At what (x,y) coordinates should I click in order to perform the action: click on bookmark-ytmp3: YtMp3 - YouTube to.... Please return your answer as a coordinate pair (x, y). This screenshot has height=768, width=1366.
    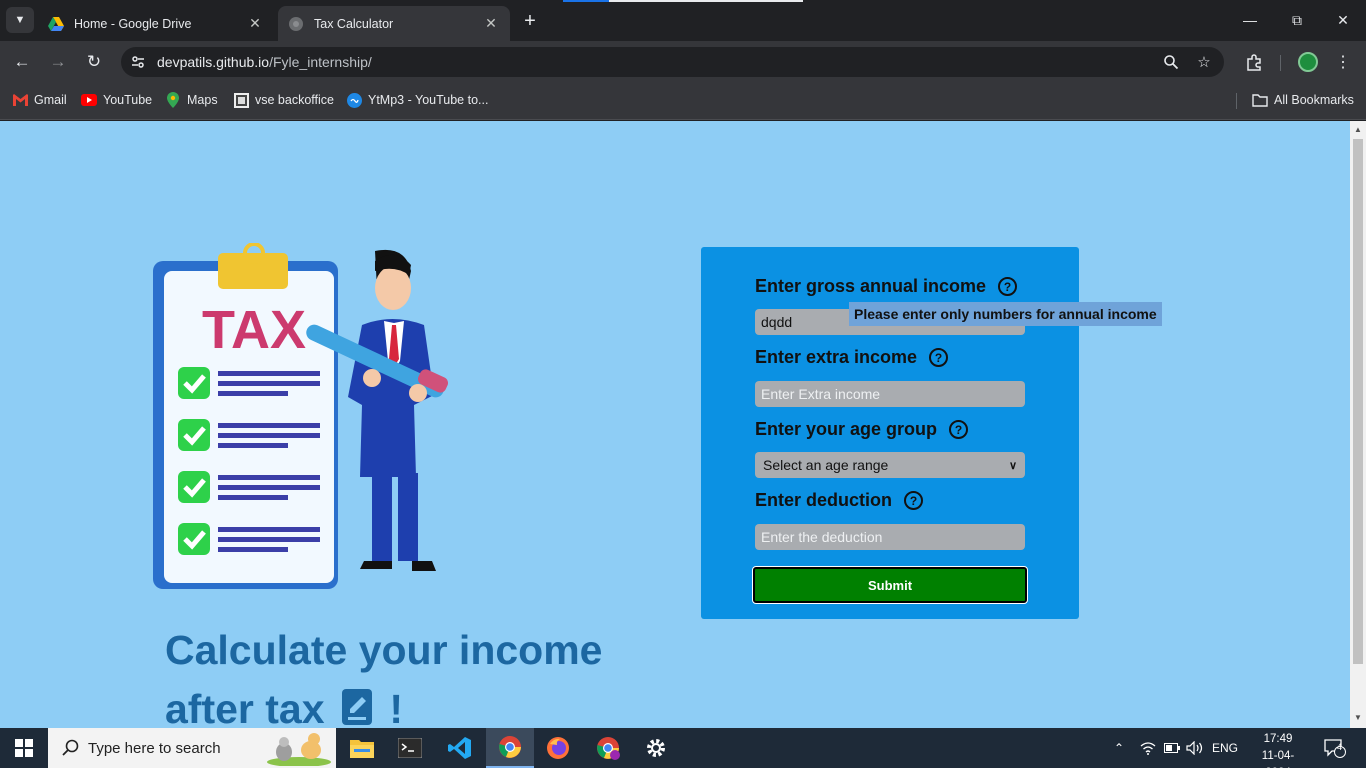
    Looking at the image, I should click on (417, 100).